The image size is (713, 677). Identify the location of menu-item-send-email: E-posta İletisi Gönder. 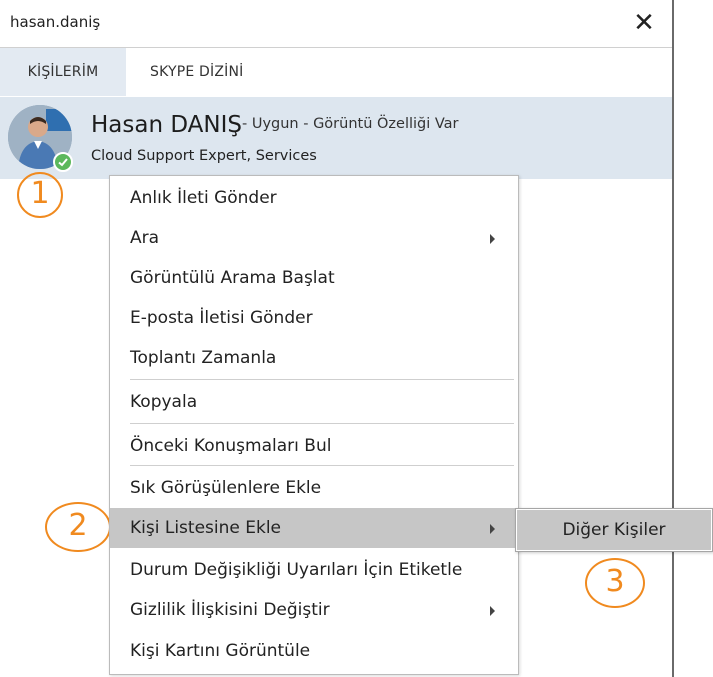
(313, 318).